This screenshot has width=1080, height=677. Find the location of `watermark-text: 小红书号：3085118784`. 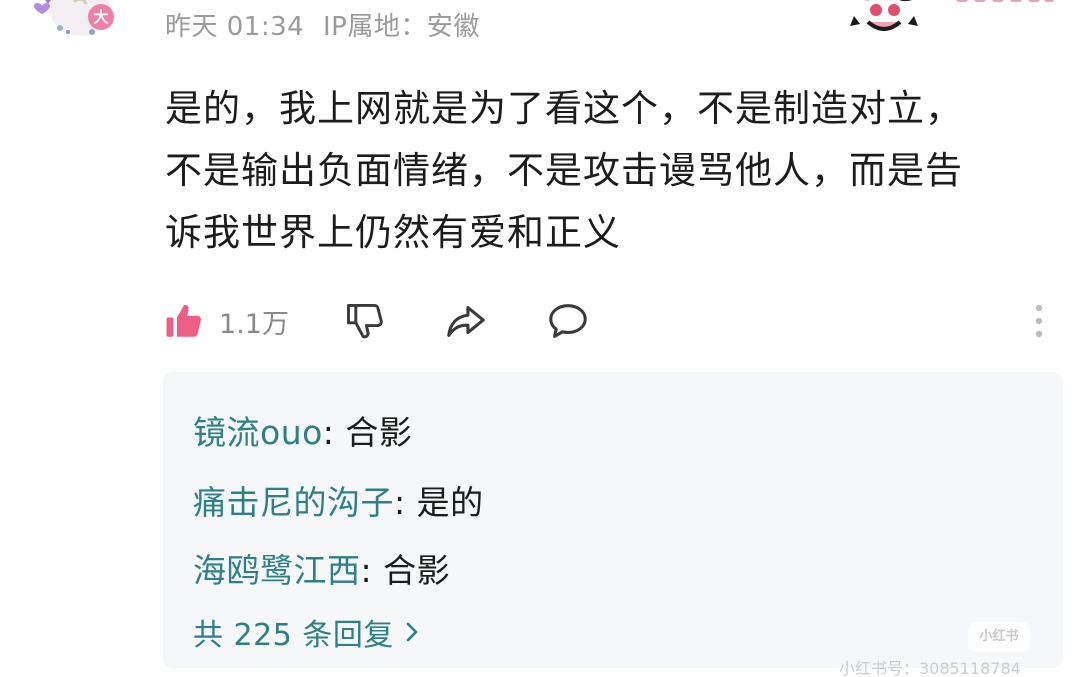

watermark-text: 小红书号：3085118784 is located at coordinates (930, 668).